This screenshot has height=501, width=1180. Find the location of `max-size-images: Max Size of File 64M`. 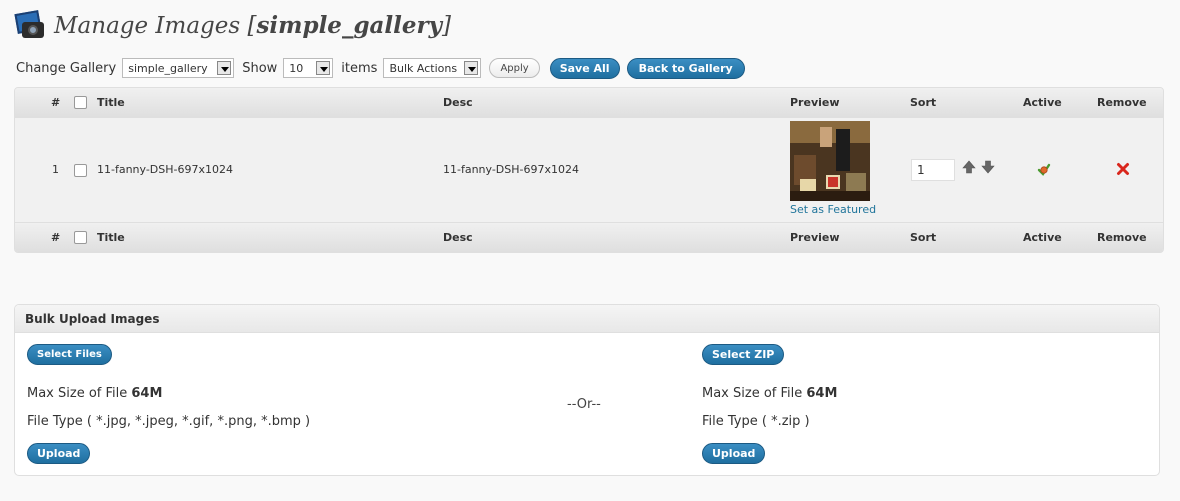

max-size-images: Max Size of File 64M is located at coordinates (95, 393).